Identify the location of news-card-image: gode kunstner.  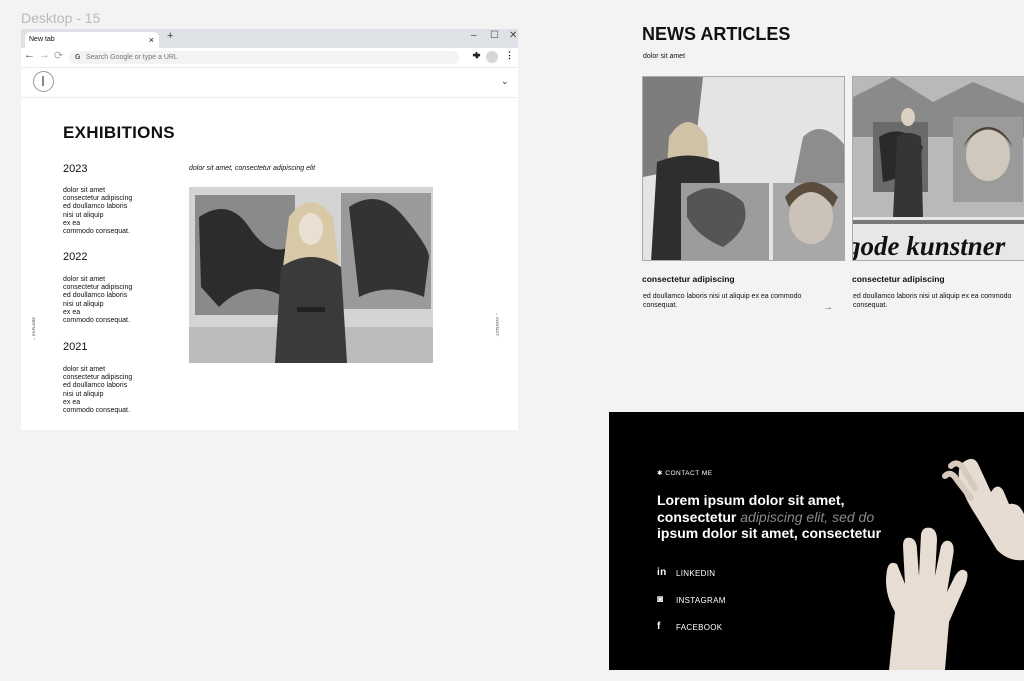
(938, 168).